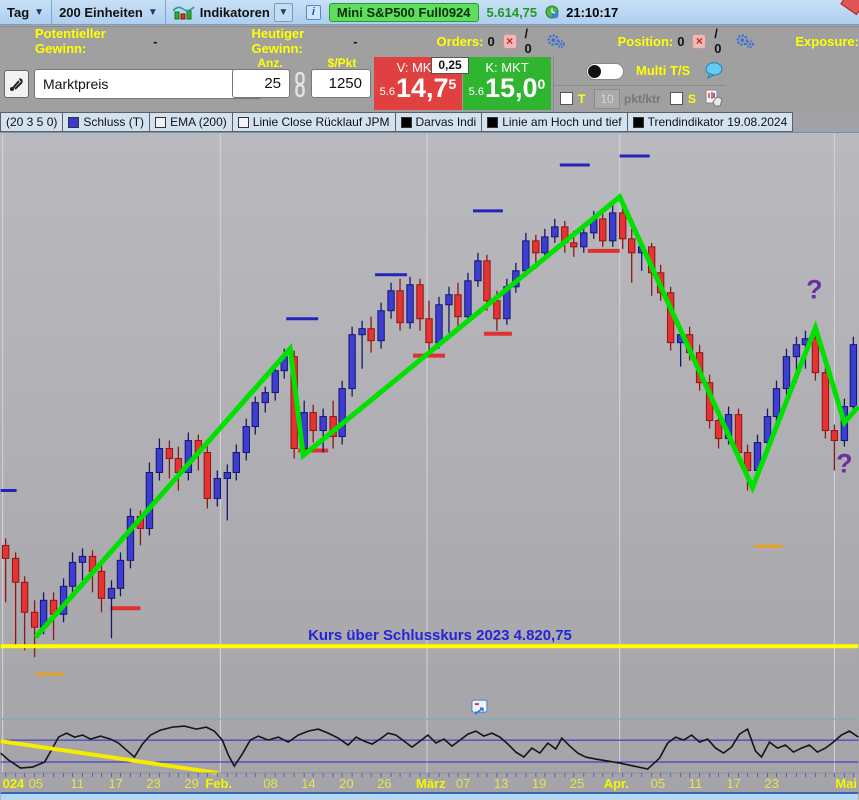  Describe the element at coordinates (387, 92) in the screenshot. I see `bid-price-prefix: 5.6` at that location.